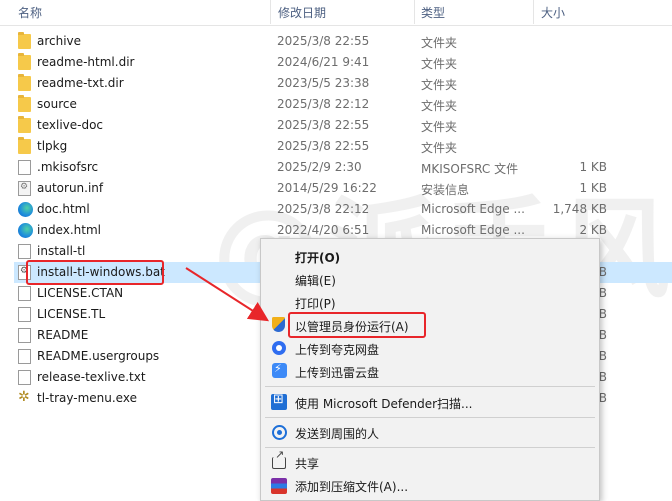 This screenshot has width=672, height=501. I want to click on menu-item-send-nearby: 发送到周围的人, so click(430, 432).